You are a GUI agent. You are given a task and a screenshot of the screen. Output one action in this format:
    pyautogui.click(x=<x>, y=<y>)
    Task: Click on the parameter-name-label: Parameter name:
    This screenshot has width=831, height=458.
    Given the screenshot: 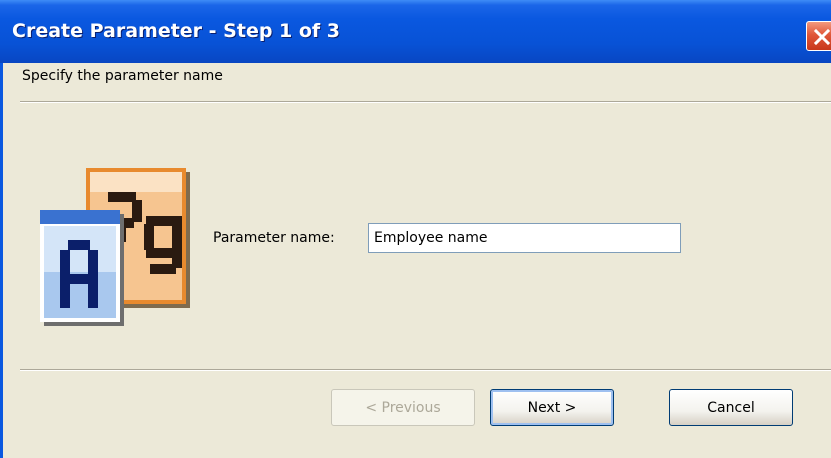 What is the action you would take?
    pyautogui.click(x=274, y=238)
    